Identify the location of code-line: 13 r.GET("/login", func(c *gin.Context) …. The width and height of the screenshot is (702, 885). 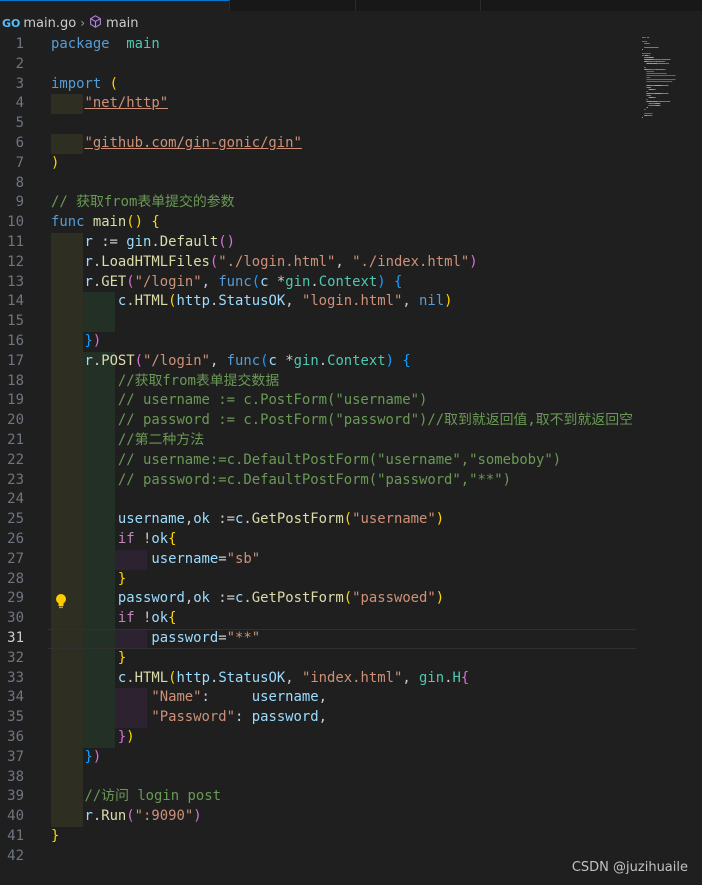
(318, 282).